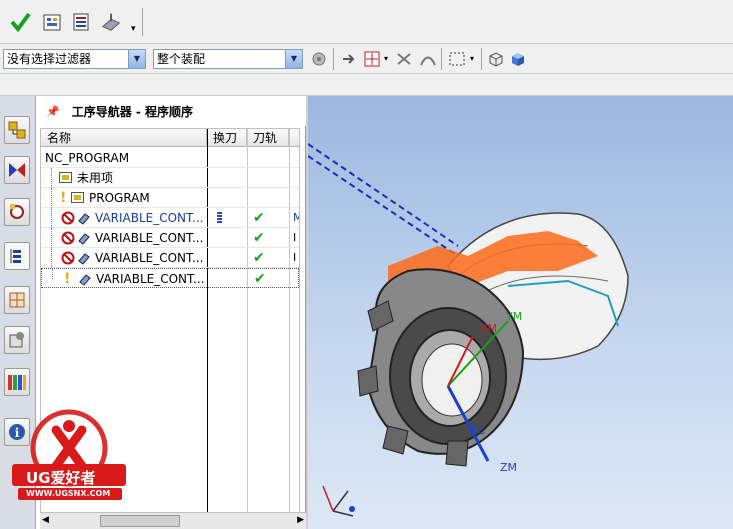 The image size is (733, 529). I want to click on rectangle-select-icon, so click(457, 60).